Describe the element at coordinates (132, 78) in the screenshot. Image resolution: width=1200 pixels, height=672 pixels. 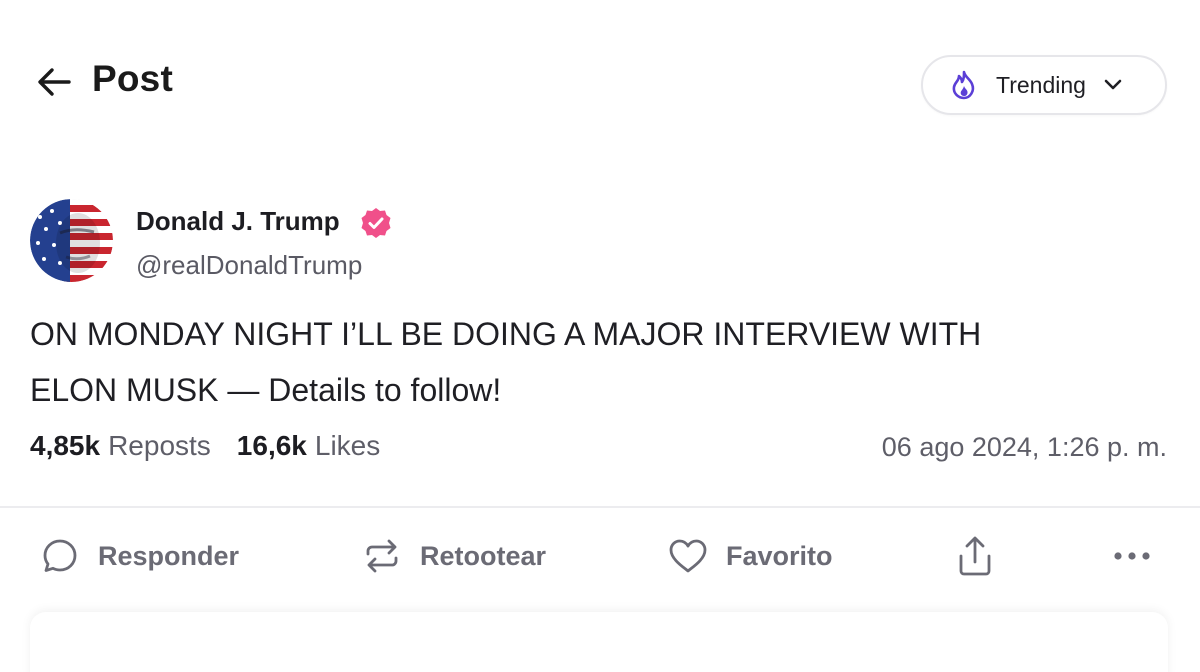
I see `page-title: Post` at that location.